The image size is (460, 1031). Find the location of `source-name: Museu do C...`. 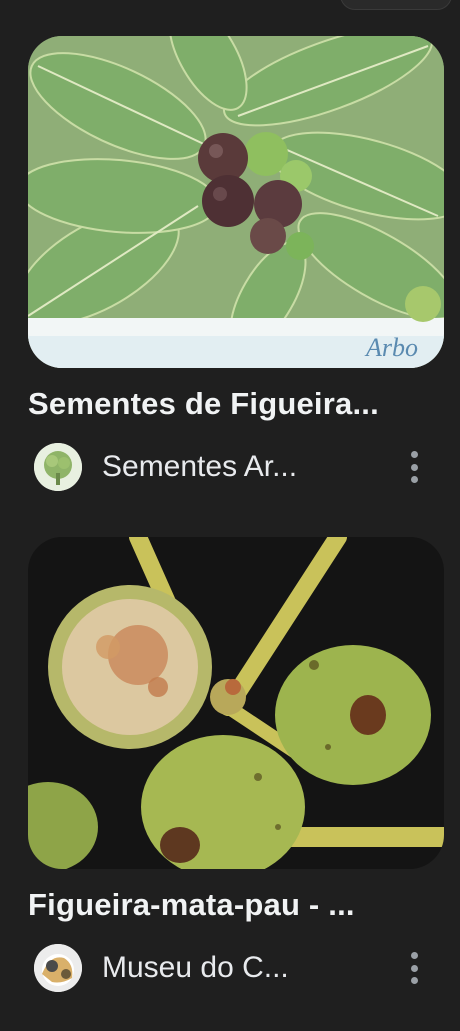

source-name: Museu do C... is located at coordinates (195, 968).